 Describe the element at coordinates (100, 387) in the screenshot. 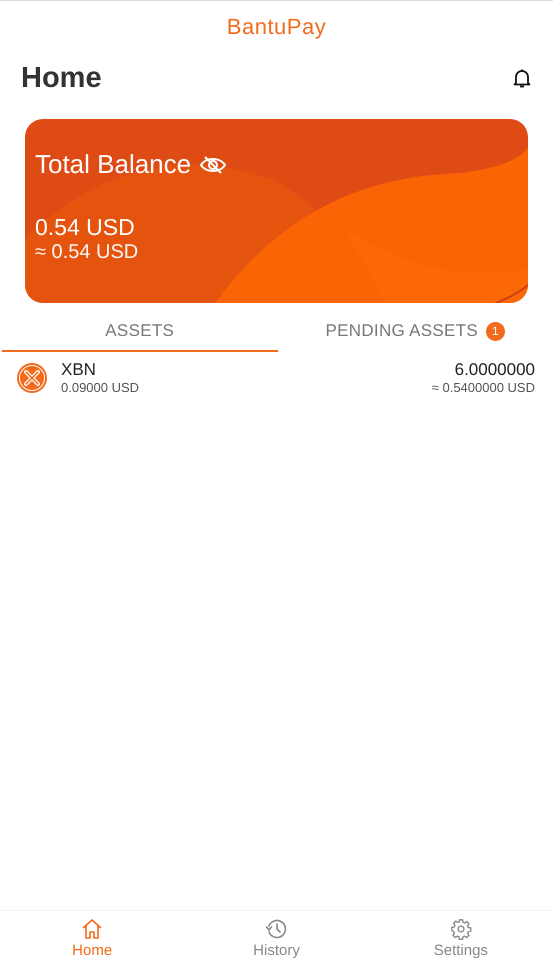

I see `asset-price: 0.09000 USD` at that location.